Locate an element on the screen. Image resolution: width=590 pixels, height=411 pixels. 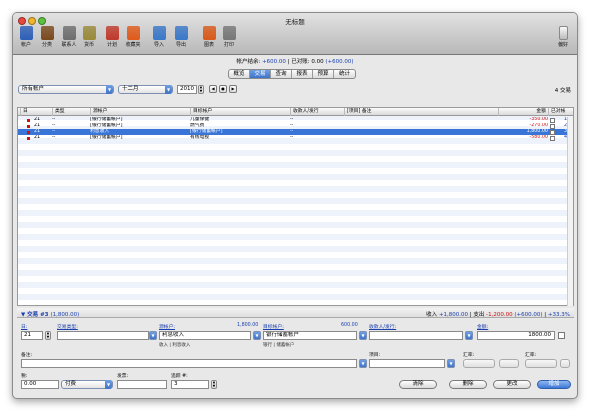
tax-label: 税: is located at coordinates (24, 376).